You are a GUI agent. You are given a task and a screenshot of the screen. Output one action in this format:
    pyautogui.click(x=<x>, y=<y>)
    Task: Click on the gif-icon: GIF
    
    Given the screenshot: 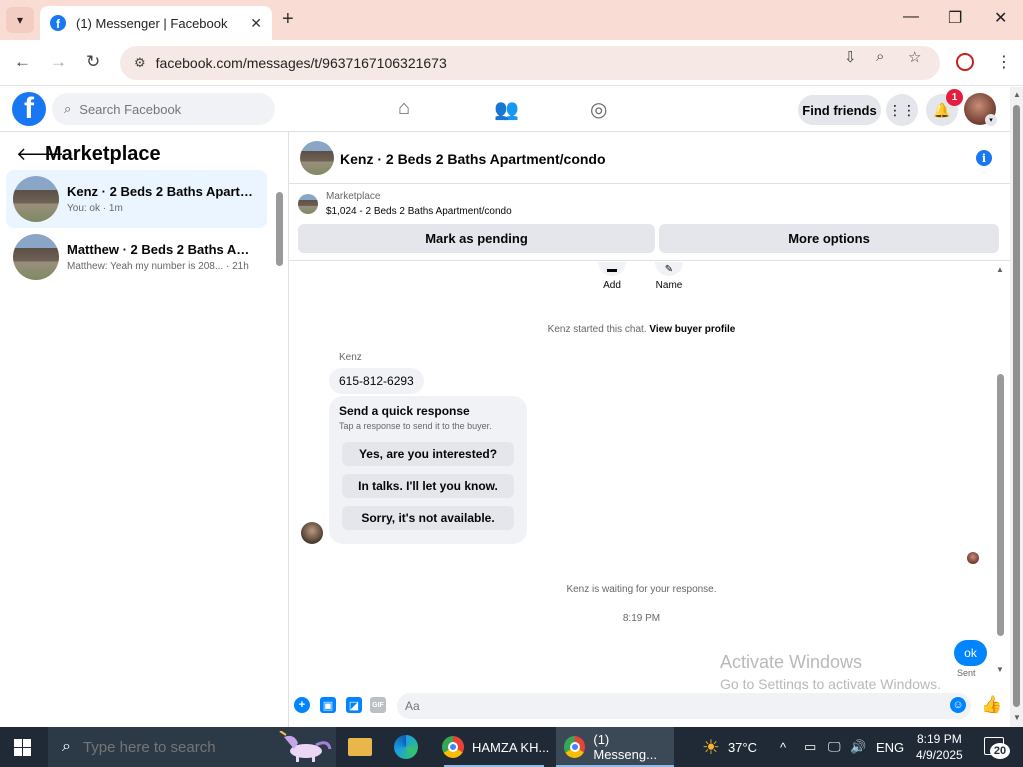 What is the action you would take?
    pyautogui.click(x=378, y=705)
    